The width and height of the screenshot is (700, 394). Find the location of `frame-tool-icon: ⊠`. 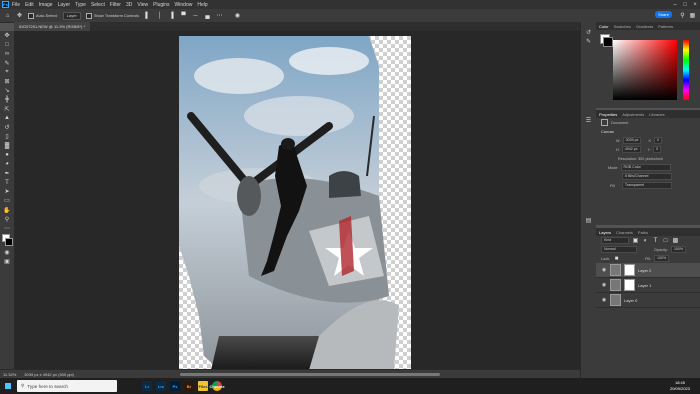

frame-tool-icon: ⊠ is located at coordinates (7, 81).